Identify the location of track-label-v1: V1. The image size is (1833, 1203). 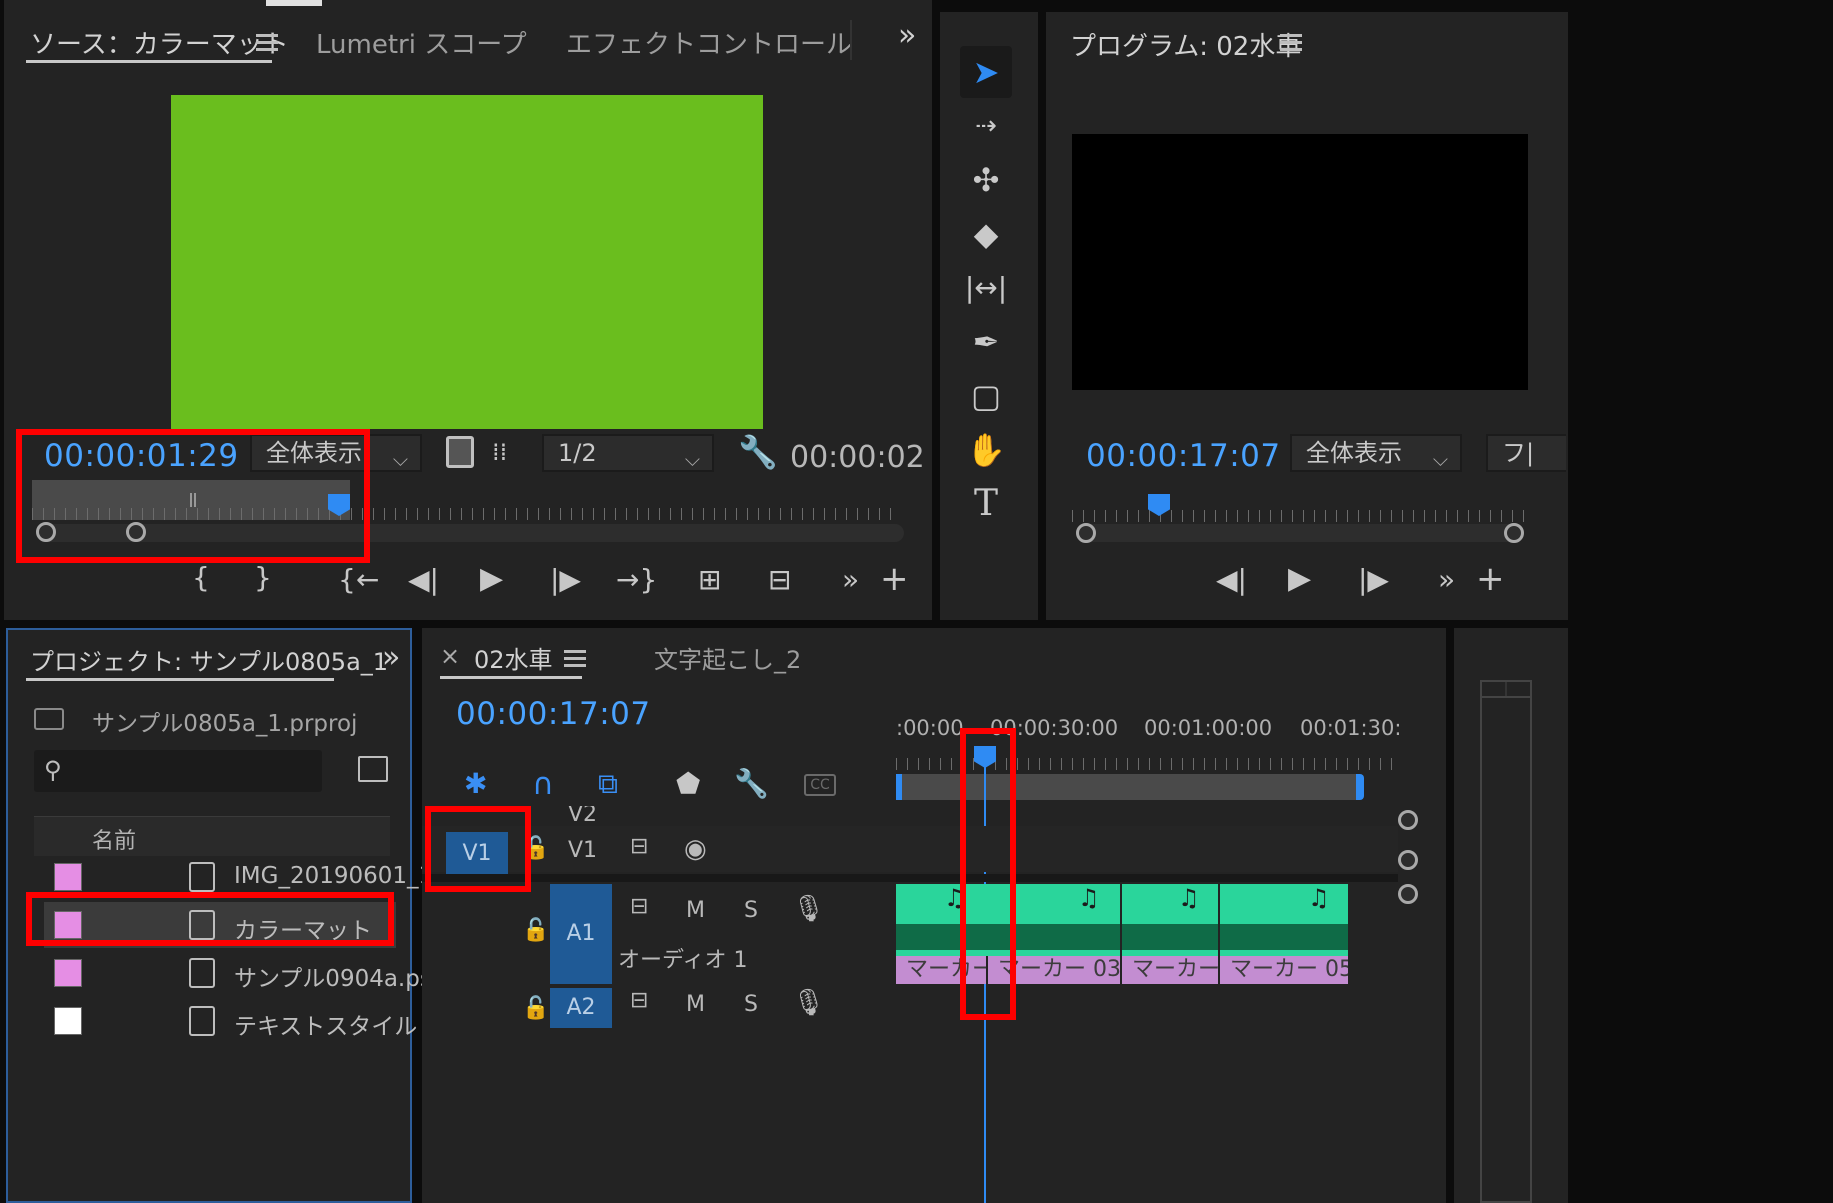
(582, 850).